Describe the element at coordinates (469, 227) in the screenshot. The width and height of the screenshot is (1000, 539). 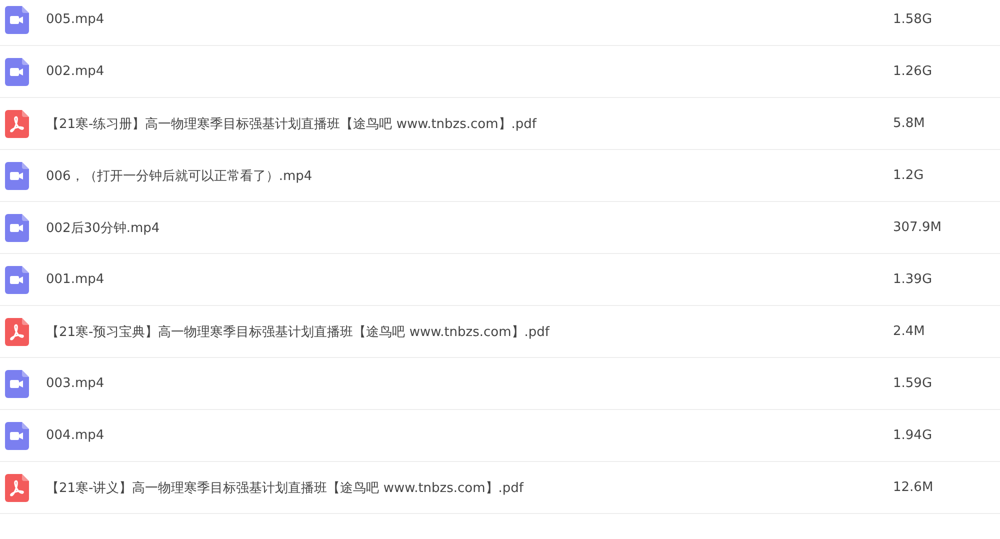
I see `file-name: 002后30分钟.mp4` at that location.